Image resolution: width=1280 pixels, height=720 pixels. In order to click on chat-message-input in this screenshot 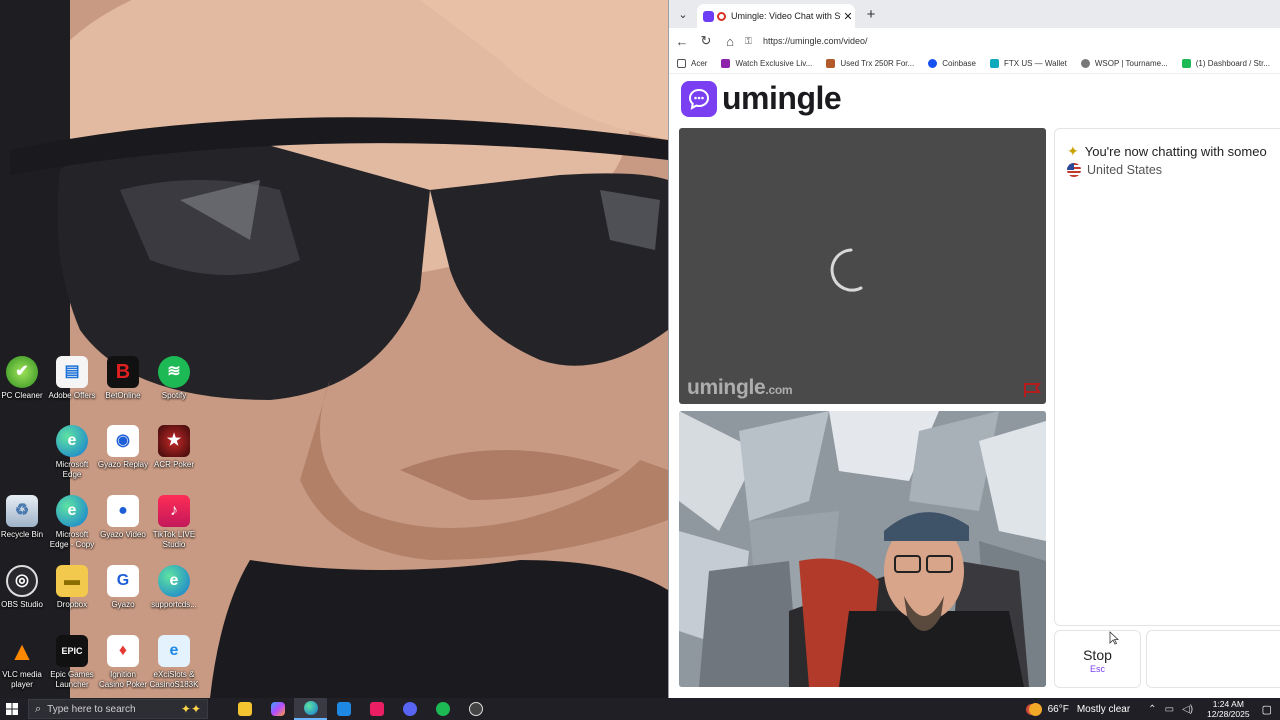, I will do `click(1213, 659)`.